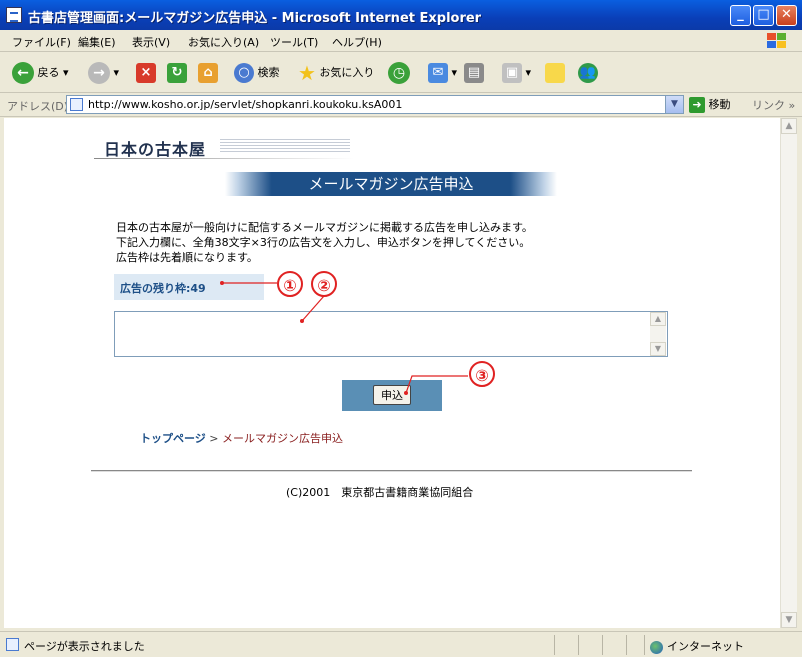 Image resolution: width=802 pixels, height=657 pixels. I want to click on intro-line: 日本の古本屋が一般向けに配信するメールマガジンに掲載する広告を申し込みます。, so click(324, 227).